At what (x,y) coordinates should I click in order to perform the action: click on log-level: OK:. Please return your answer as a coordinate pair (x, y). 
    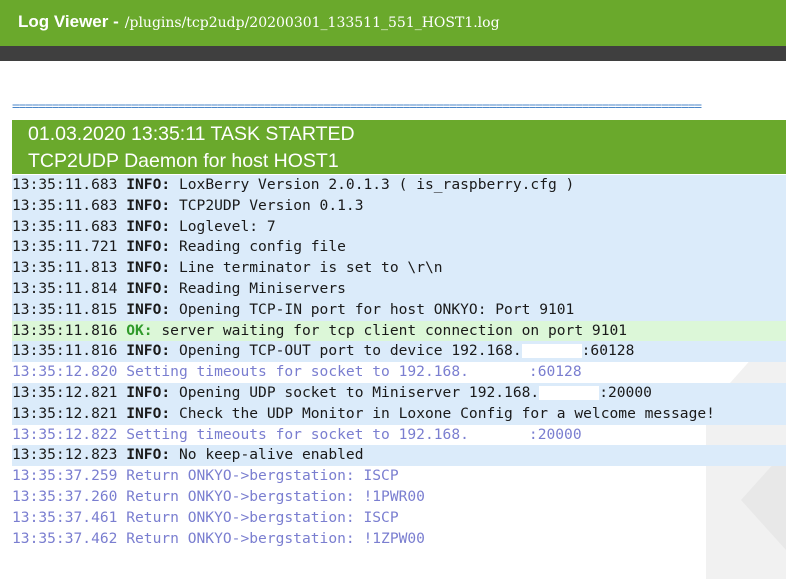
    Looking at the image, I should click on (139, 330).